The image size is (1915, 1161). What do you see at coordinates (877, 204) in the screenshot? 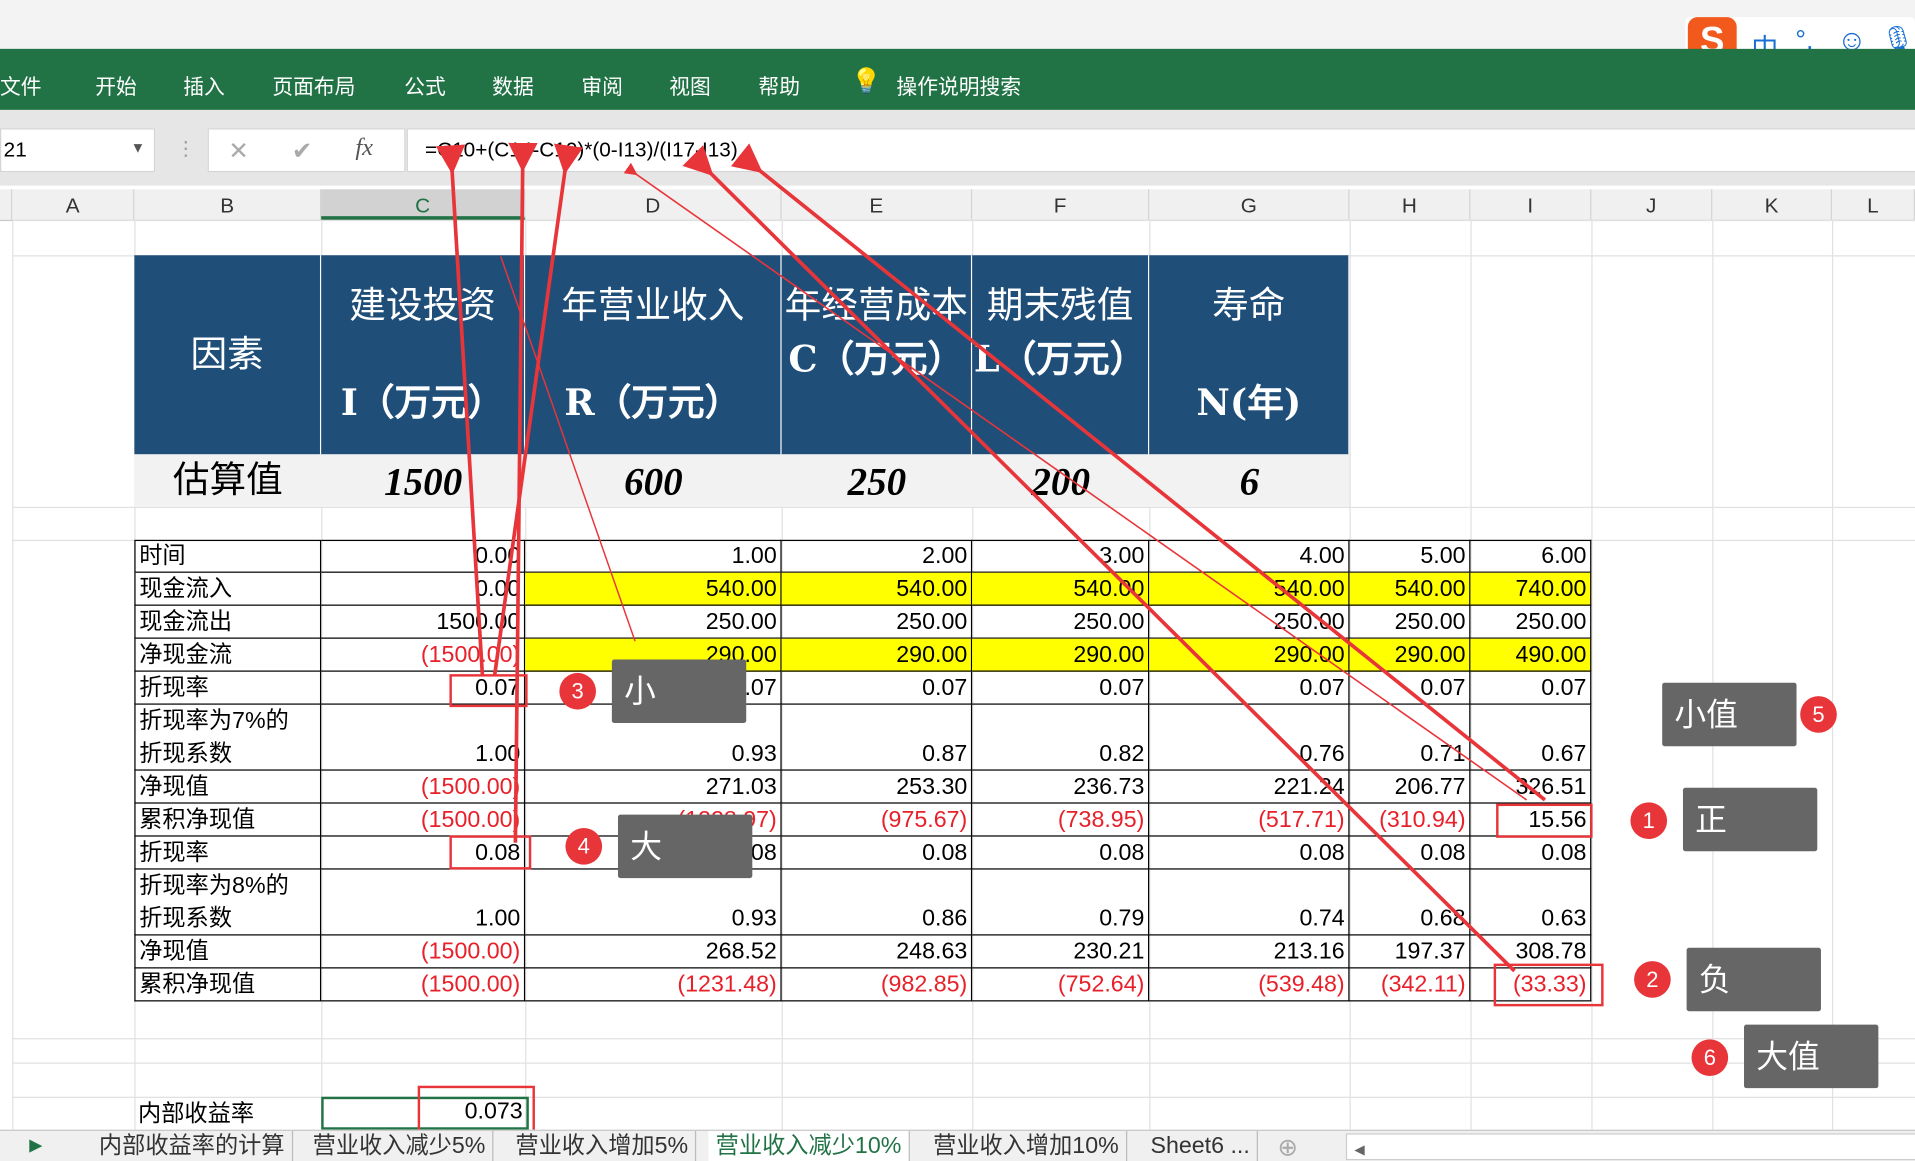
I see `column-header-e: E` at bounding box center [877, 204].